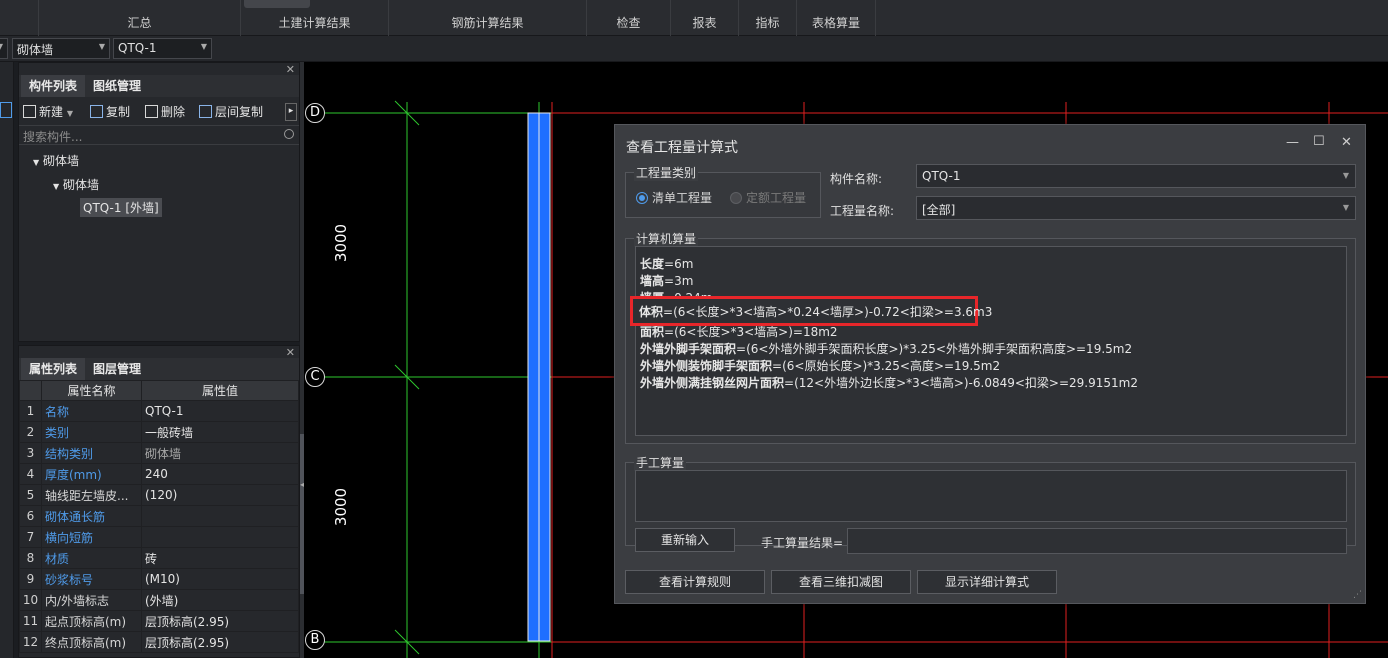 The width and height of the screenshot is (1388, 658). I want to click on table-row: 10 内/外墙标志 (外墙), so click(159, 600).